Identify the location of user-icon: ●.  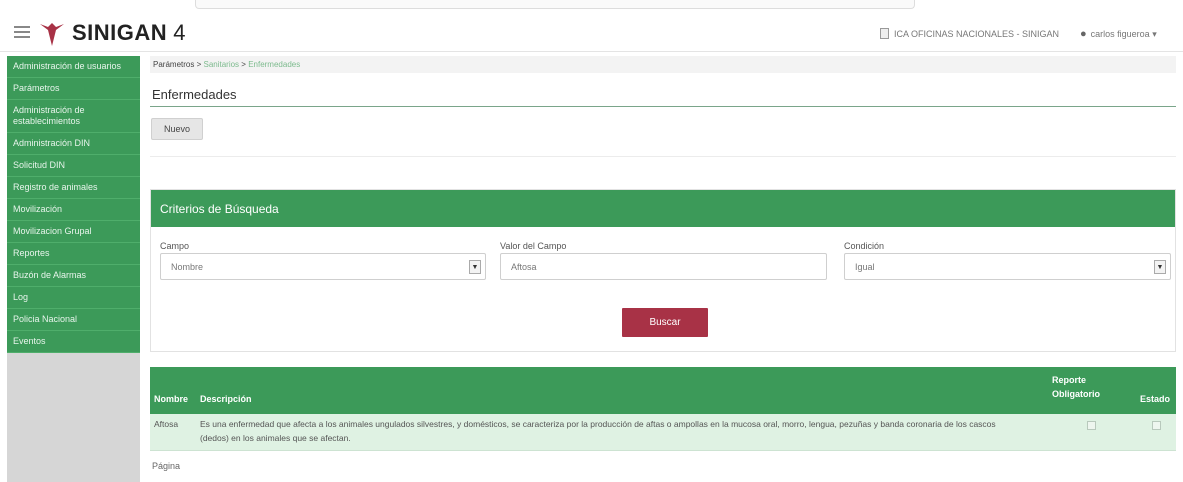
(1083, 34).